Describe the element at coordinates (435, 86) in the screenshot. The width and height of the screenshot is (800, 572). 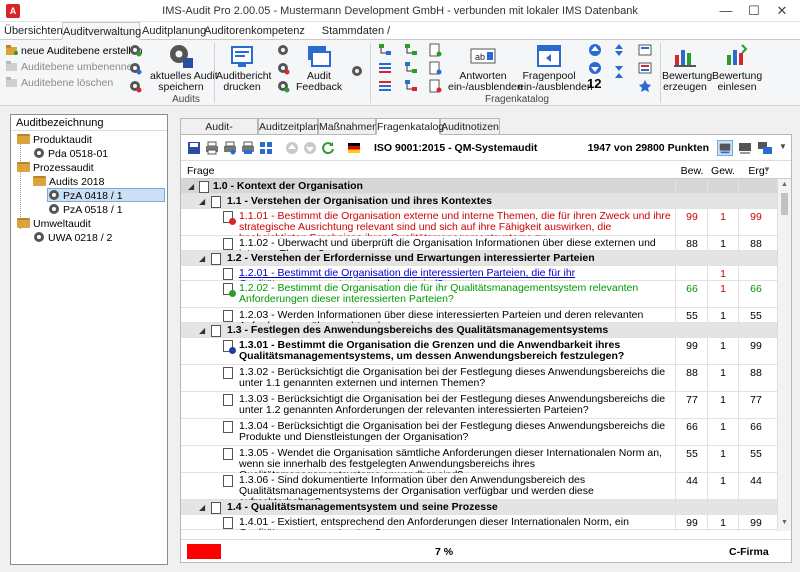
I see `doc-delete-icon` at that location.